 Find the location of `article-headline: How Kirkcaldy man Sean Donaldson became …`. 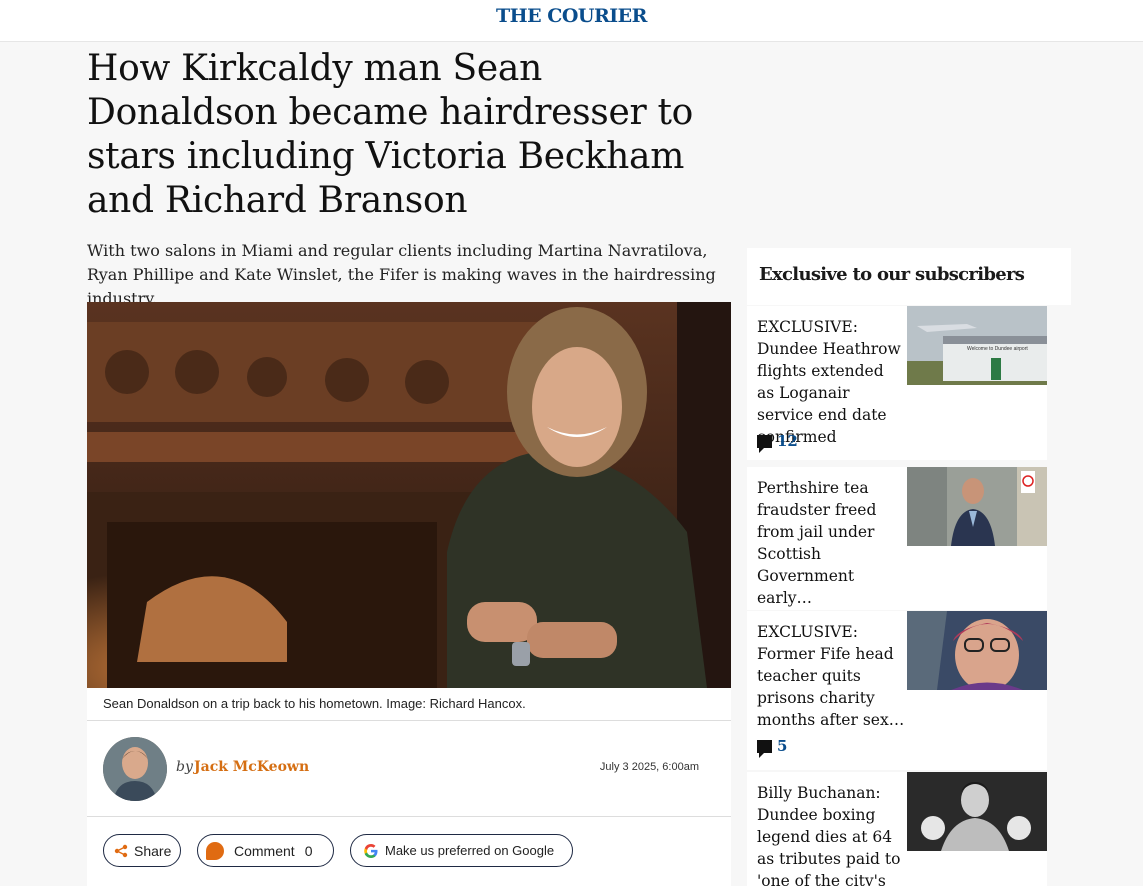

article-headline: How Kirkcaldy man Sean Donaldson became … is located at coordinates (390, 134).